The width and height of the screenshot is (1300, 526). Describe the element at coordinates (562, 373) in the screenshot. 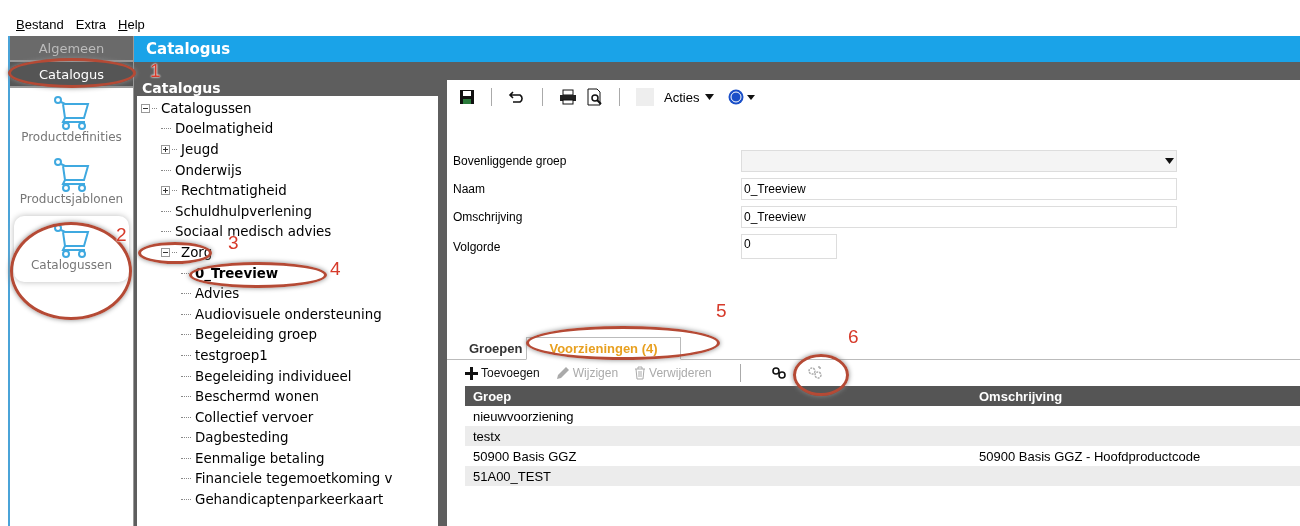

I see `pencil-icon` at that location.